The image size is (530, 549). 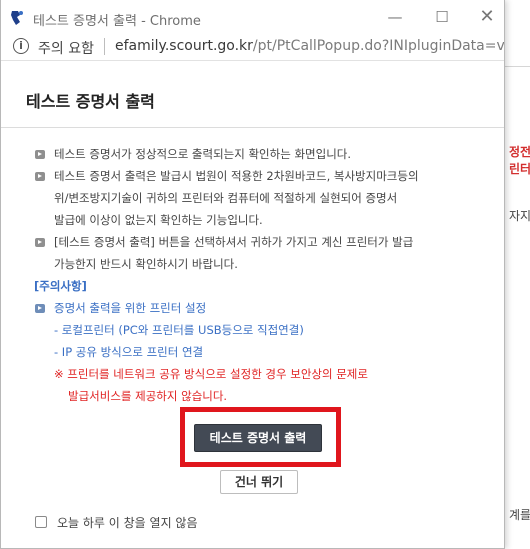 What do you see at coordinates (519, 515) in the screenshot?
I see `background-text: 계를` at bounding box center [519, 515].